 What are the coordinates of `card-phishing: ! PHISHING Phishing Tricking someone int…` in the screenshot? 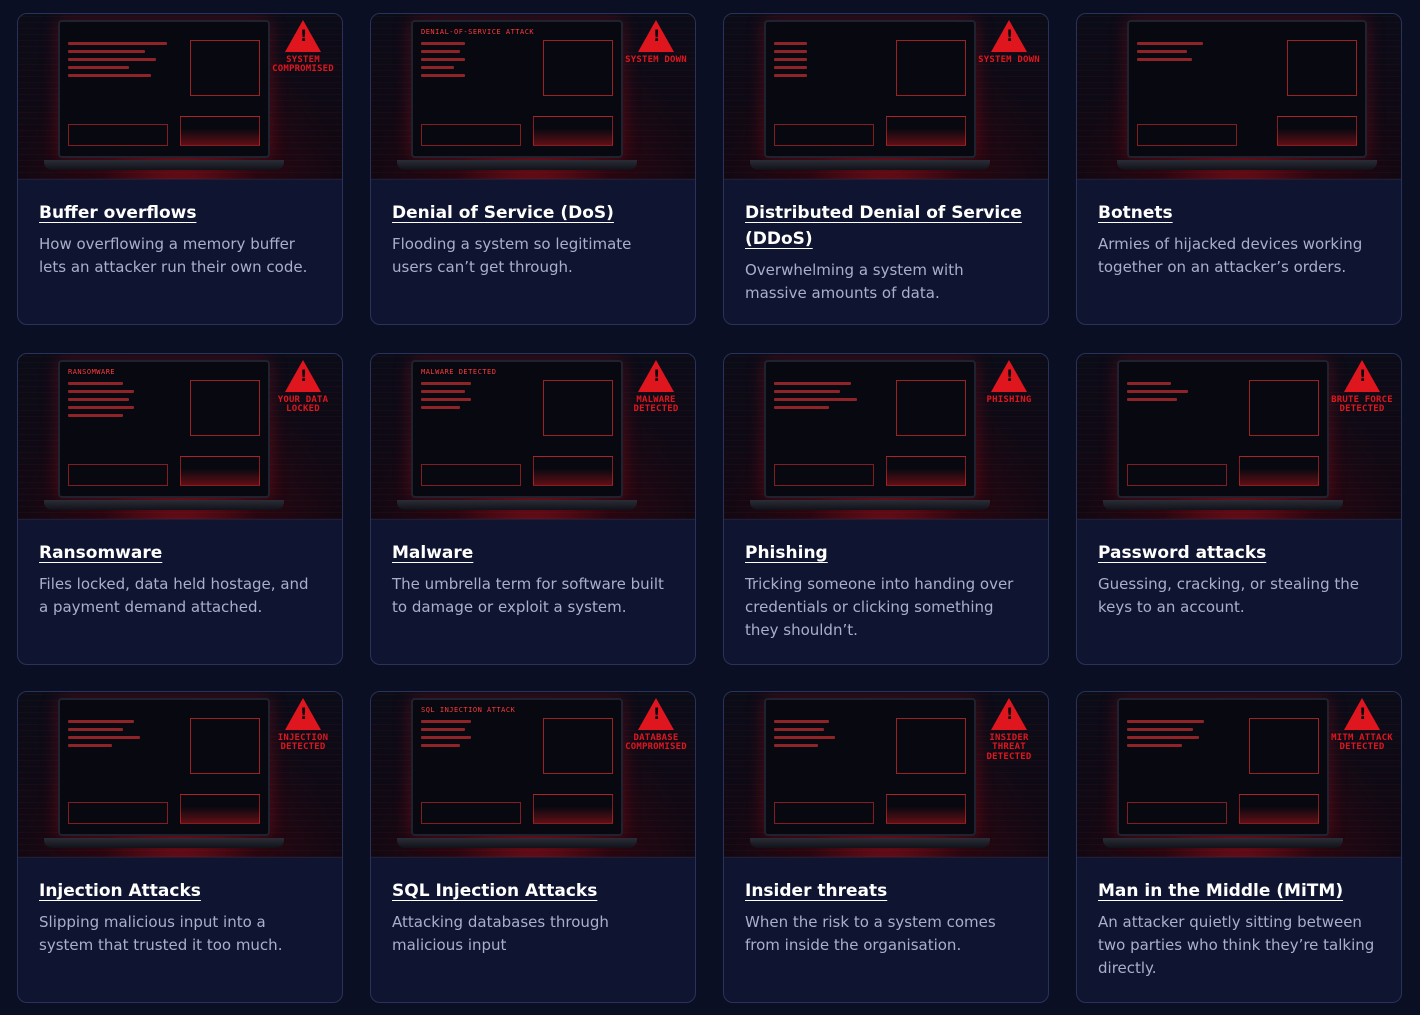 It's located at (886, 509).